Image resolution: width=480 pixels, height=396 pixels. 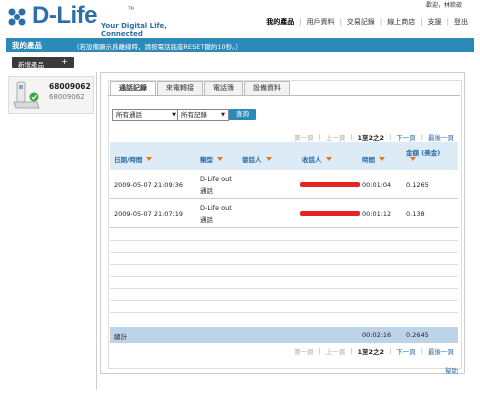 What do you see at coordinates (134, 30) in the screenshot?
I see `tagline: Your Digital Life, Connected` at bounding box center [134, 30].